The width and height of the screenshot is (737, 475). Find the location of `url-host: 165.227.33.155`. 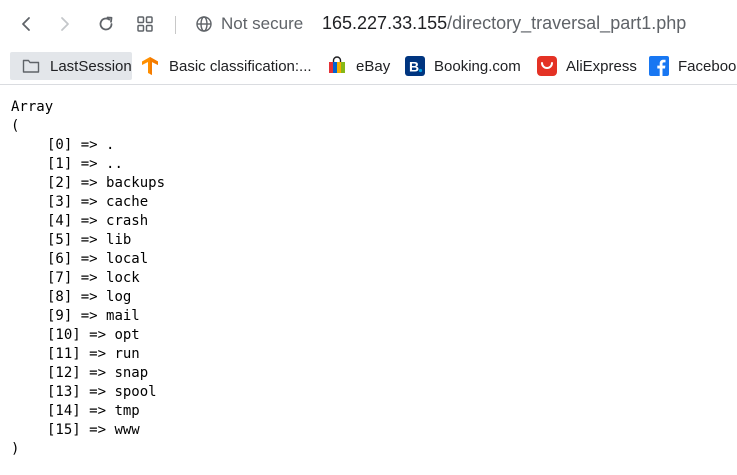

url-host: 165.227.33.155 is located at coordinates (385, 23).